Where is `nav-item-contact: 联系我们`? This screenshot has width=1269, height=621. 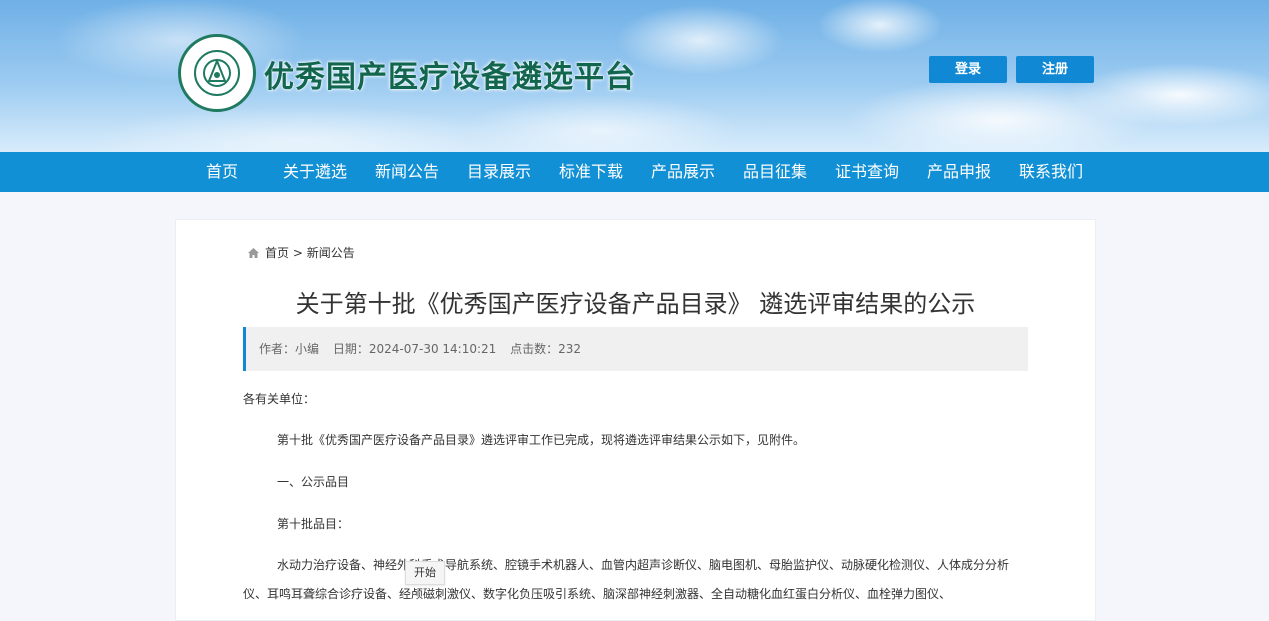
nav-item-contact: 联系我们 is located at coordinates (1051, 172).